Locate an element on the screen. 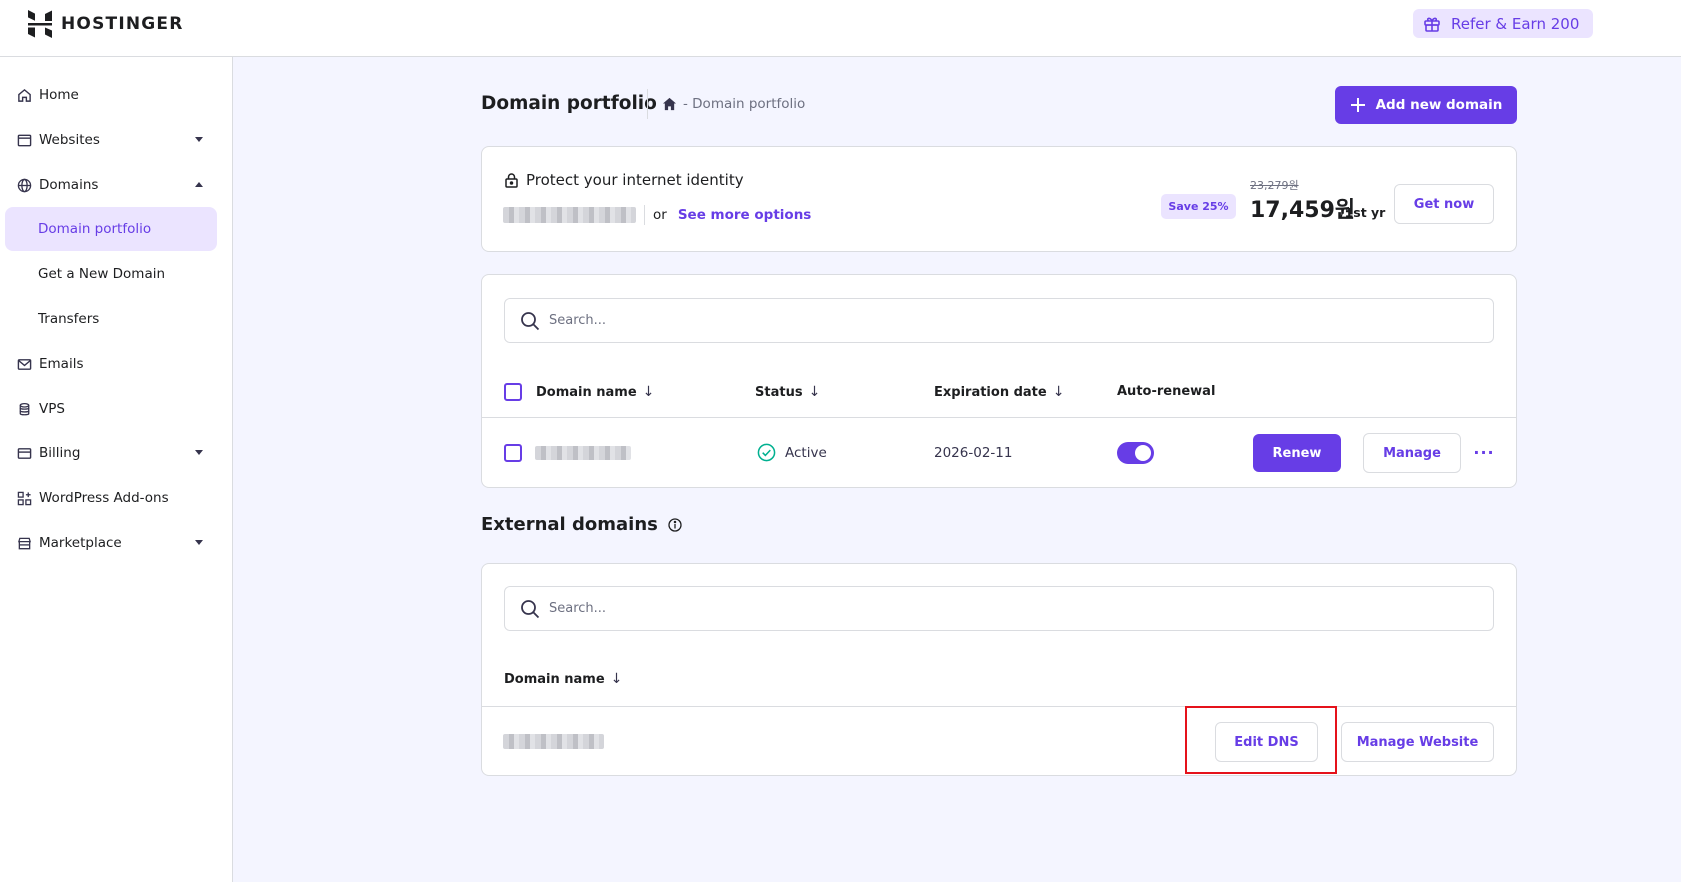 This screenshot has width=1681, height=882. sidebar-item-home: Home is located at coordinates (111, 95).